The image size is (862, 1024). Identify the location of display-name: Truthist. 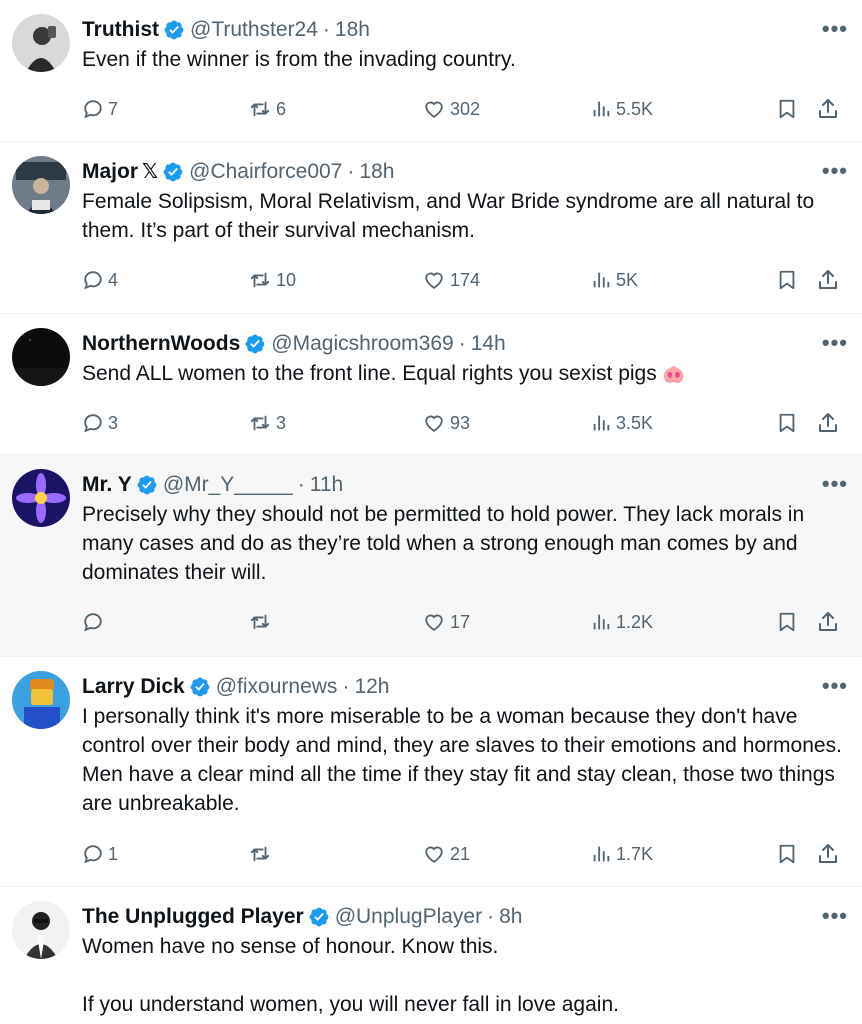
(120, 30).